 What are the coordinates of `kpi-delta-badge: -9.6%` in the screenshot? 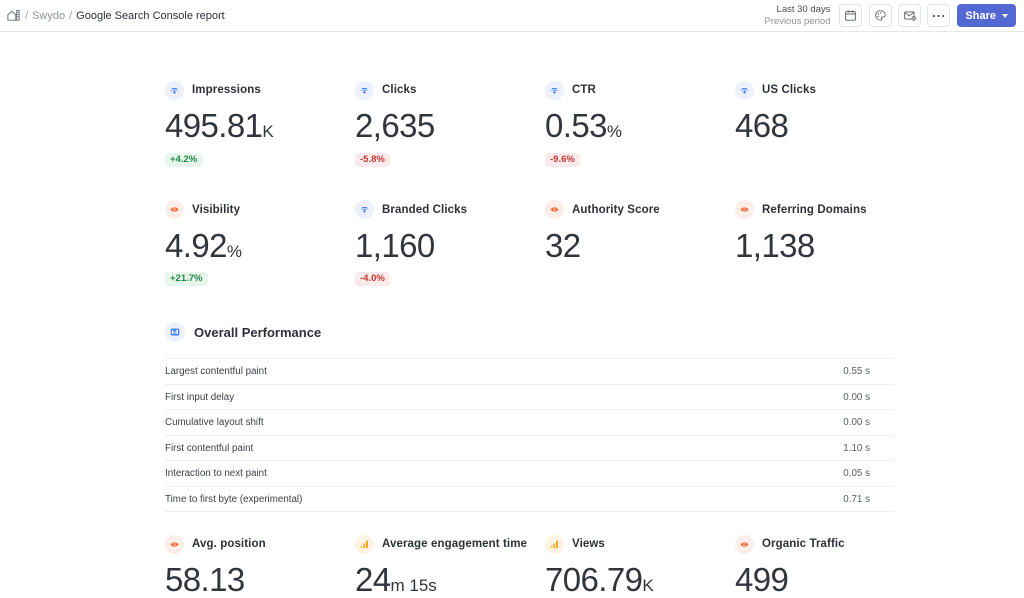 It's located at (562, 159).